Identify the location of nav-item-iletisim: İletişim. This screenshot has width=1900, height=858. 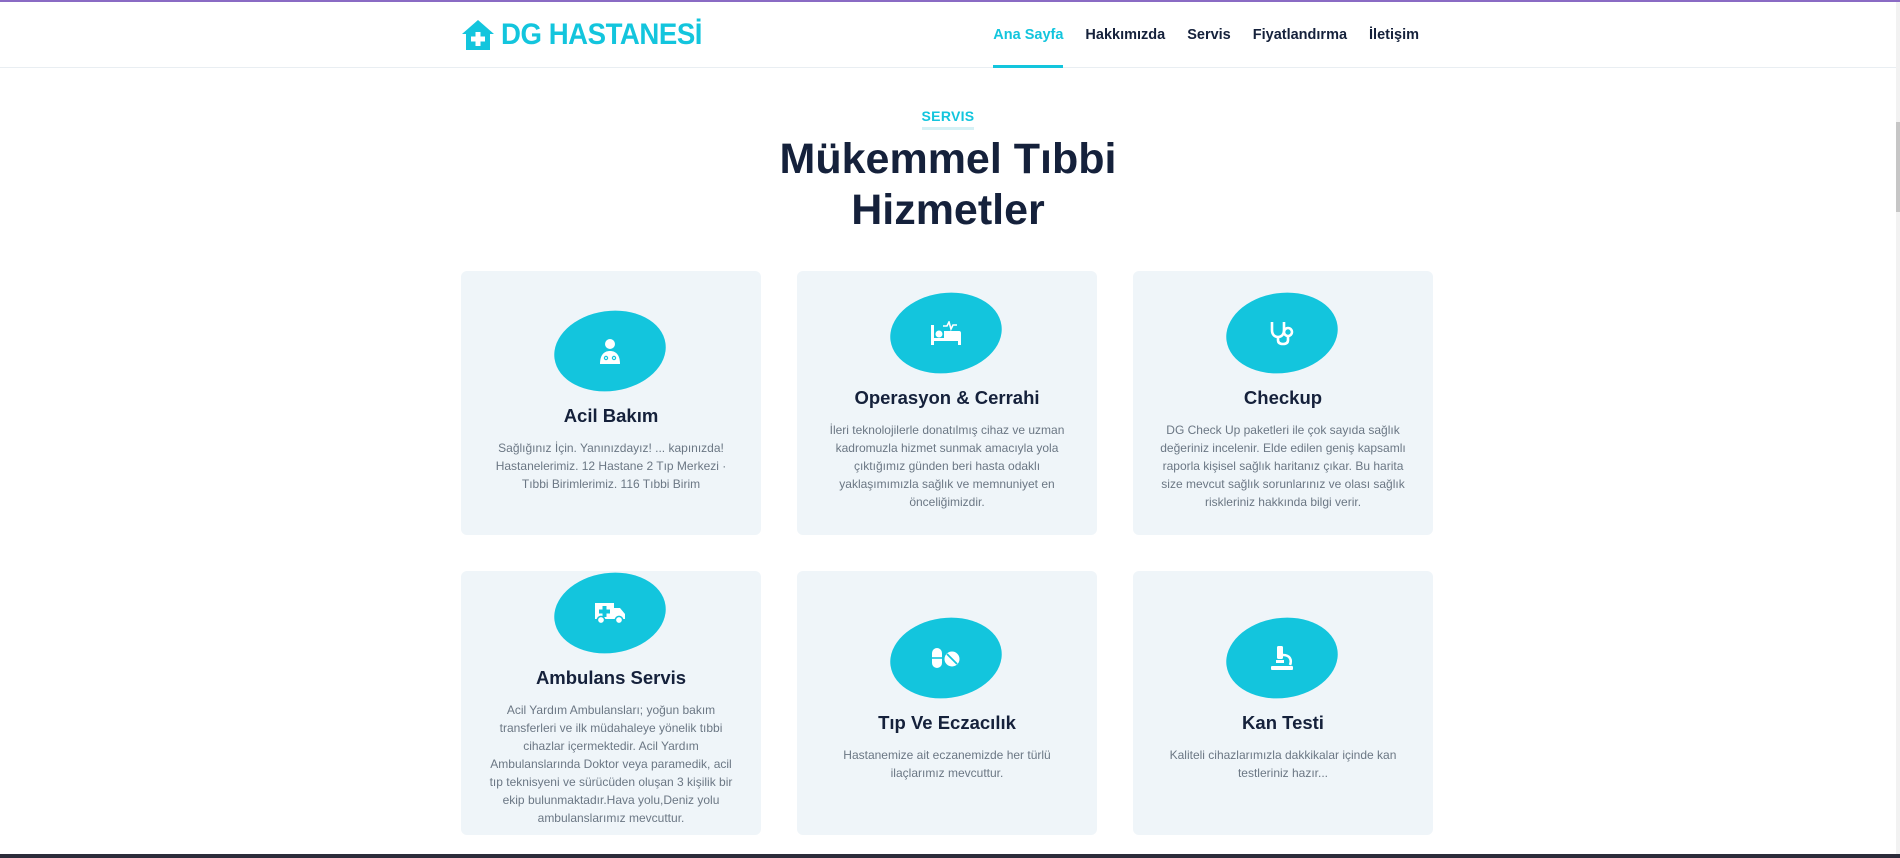
(1394, 35).